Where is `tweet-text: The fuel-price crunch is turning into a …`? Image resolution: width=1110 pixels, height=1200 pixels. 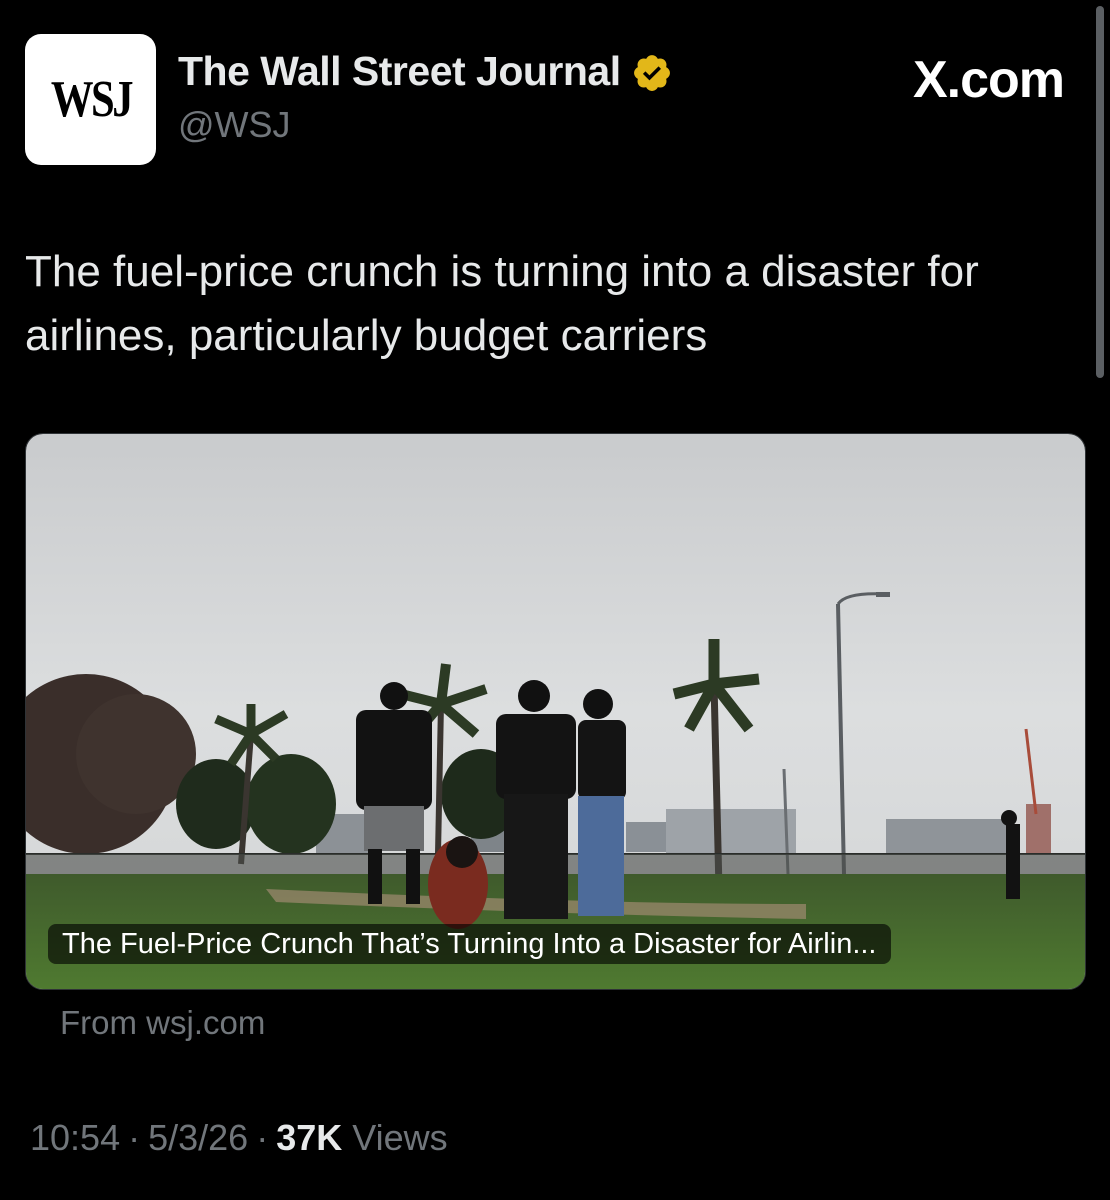 tweet-text: The fuel-price crunch is turning into a … is located at coordinates (502, 303).